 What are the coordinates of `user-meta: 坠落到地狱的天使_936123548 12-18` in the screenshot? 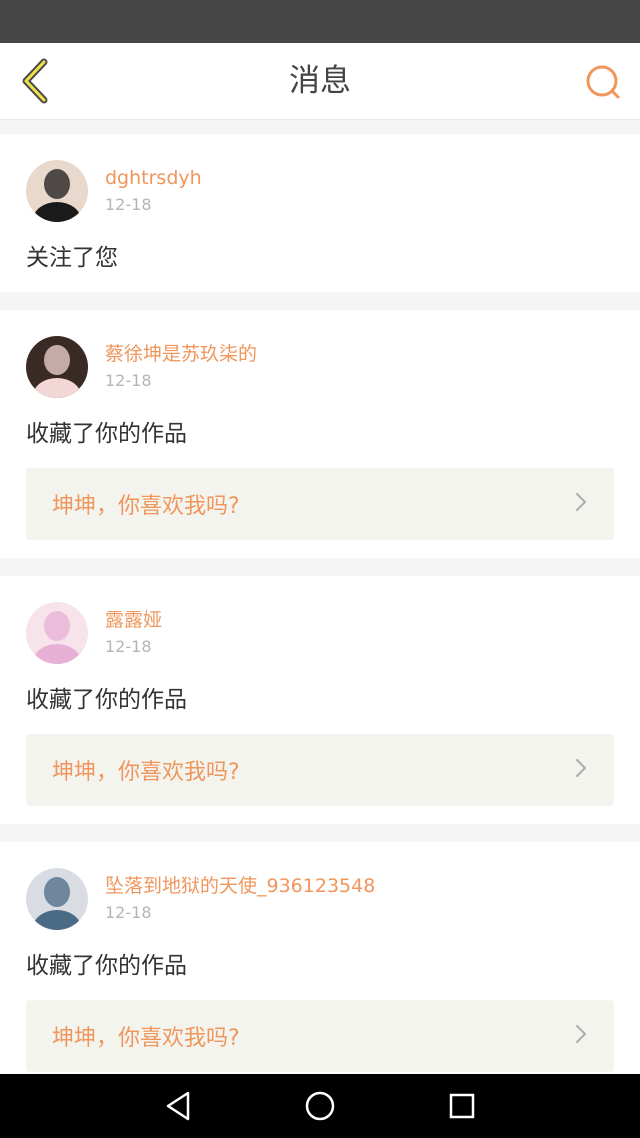 It's located at (240, 896).